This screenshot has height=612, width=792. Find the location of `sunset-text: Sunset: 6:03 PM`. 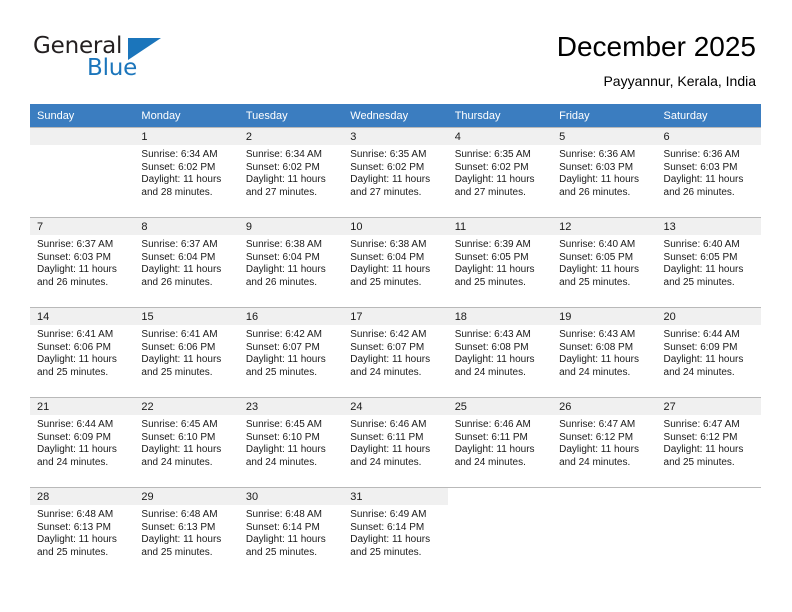

sunset-text: Sunset: 6:03 PM is located at coordinates (74, 257).